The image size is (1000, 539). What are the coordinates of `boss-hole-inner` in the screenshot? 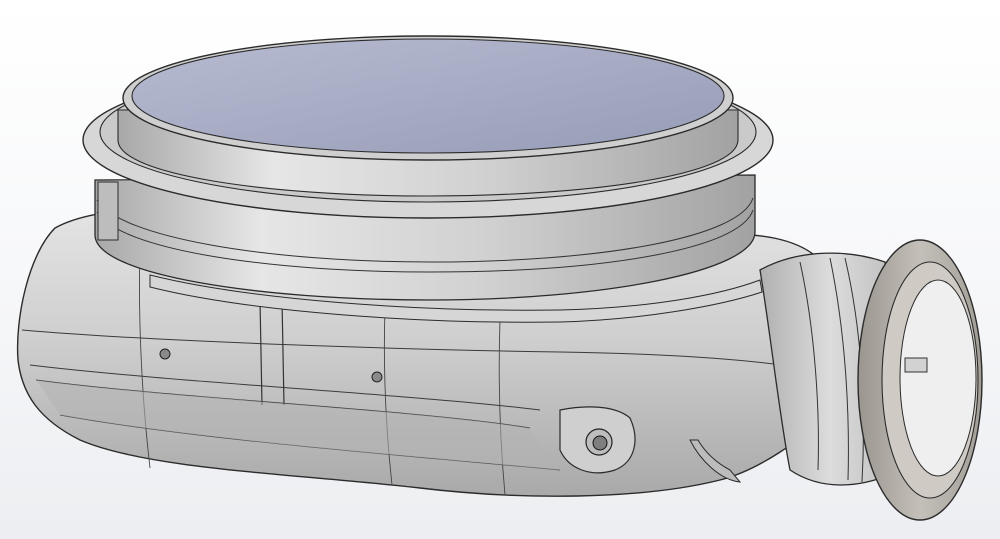 It's located at (600, 443).